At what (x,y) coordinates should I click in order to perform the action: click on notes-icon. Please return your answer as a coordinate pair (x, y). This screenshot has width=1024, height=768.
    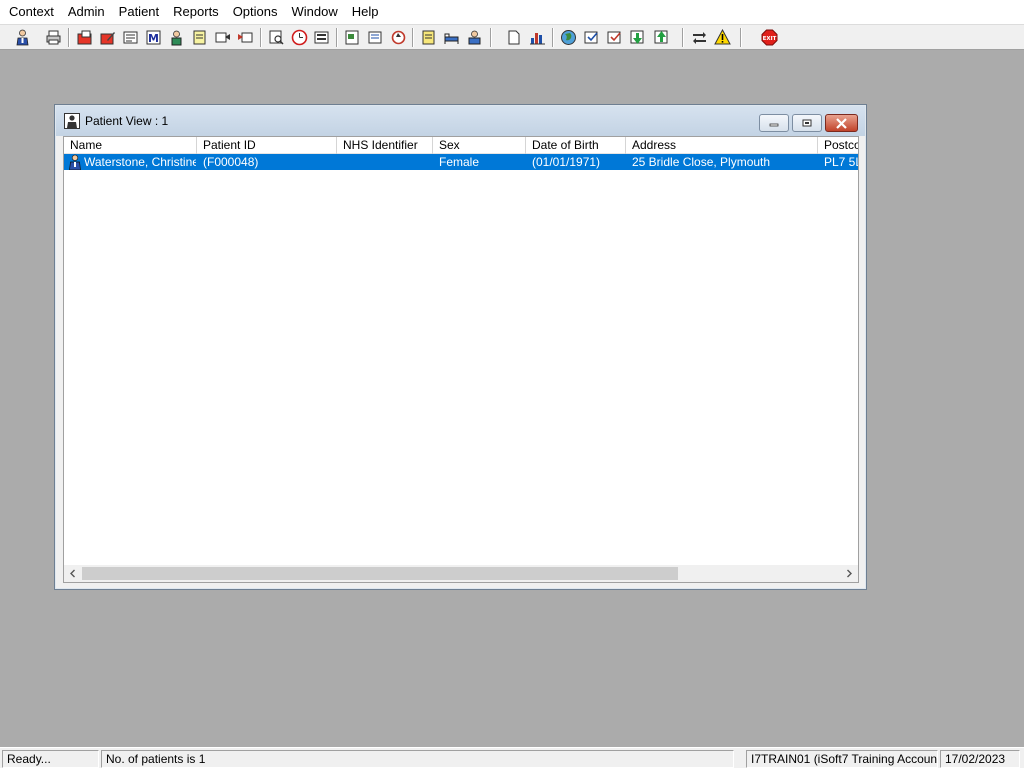
    Looking at the image, I should click on (199, 37).